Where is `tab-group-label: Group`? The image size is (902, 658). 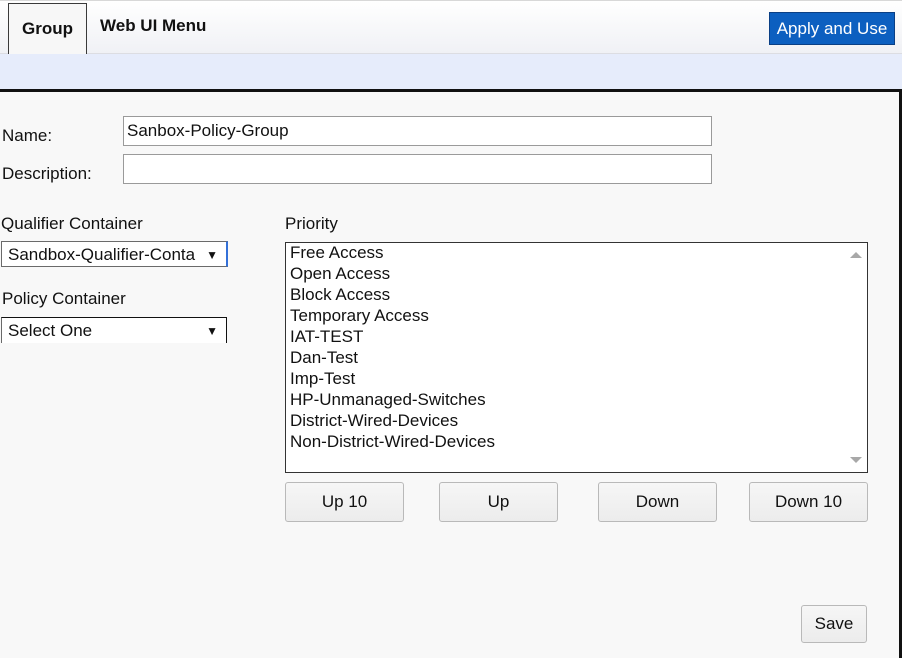
tab-group-label: Group is located at coordinates (47, 28).